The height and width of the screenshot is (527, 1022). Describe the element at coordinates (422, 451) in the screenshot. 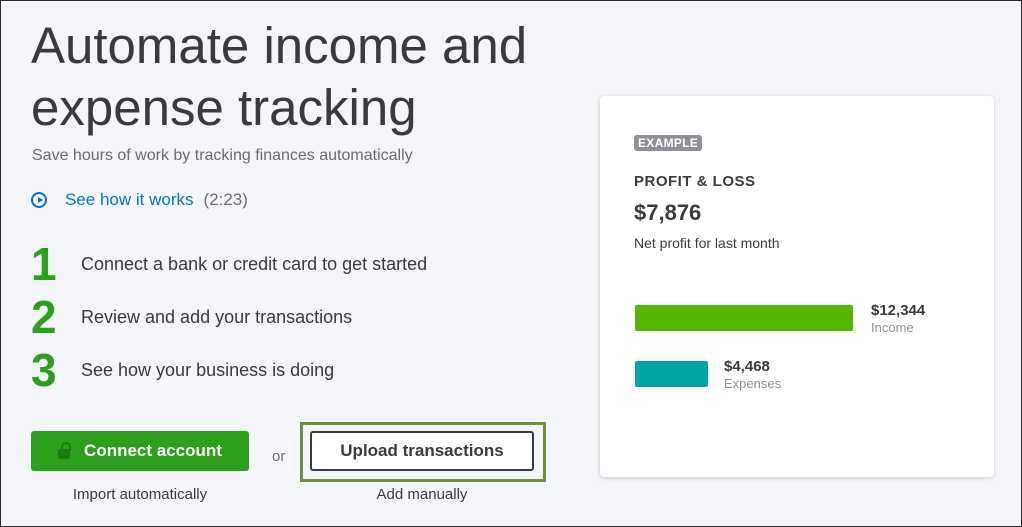

I see `upload-transactions-button: Upload transactions` at that location.